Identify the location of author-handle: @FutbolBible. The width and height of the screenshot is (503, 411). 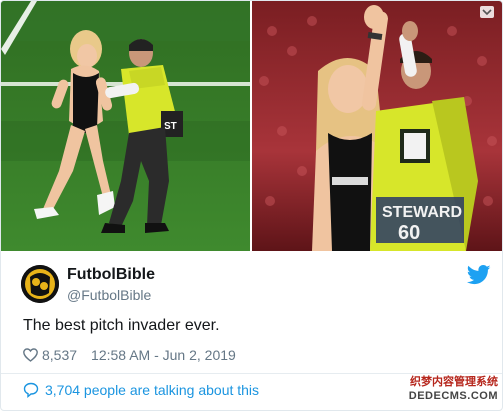
(109, 295).